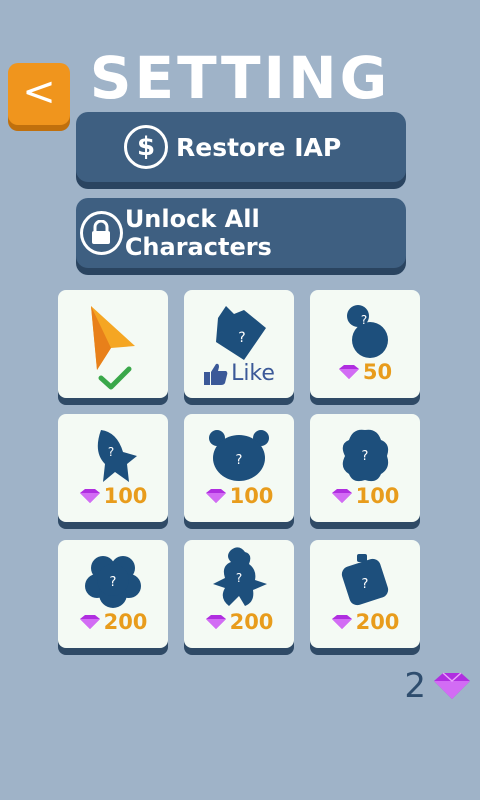  Describe the element at coordinates (198, 233) in the screenshot. I see `unlock-all-label: Unlock All Characters` at that location.